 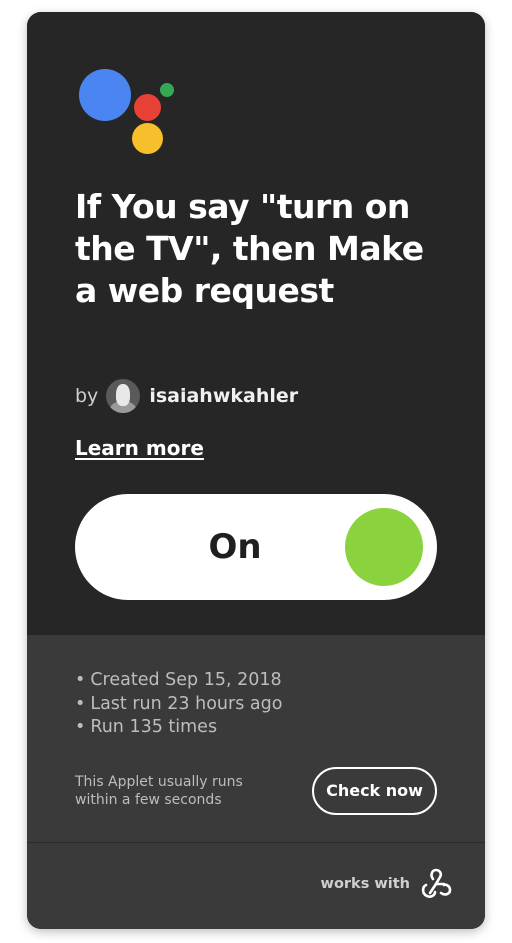 I want to click on assistant-yellow-dot, so click(x=147, y=138).